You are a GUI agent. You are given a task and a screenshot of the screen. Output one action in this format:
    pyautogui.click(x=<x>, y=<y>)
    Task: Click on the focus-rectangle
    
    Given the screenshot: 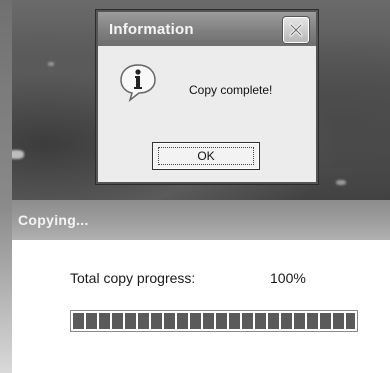 What is the action you would take?
    pyautogui.click(x=206, y=156)
    